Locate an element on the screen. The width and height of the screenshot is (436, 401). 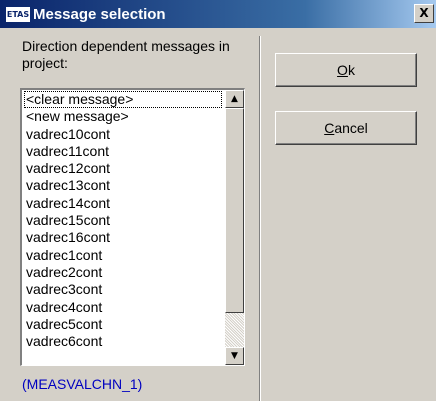
current-message-label: (MEASVALCHN_1) is located at coordinates (82, 384).